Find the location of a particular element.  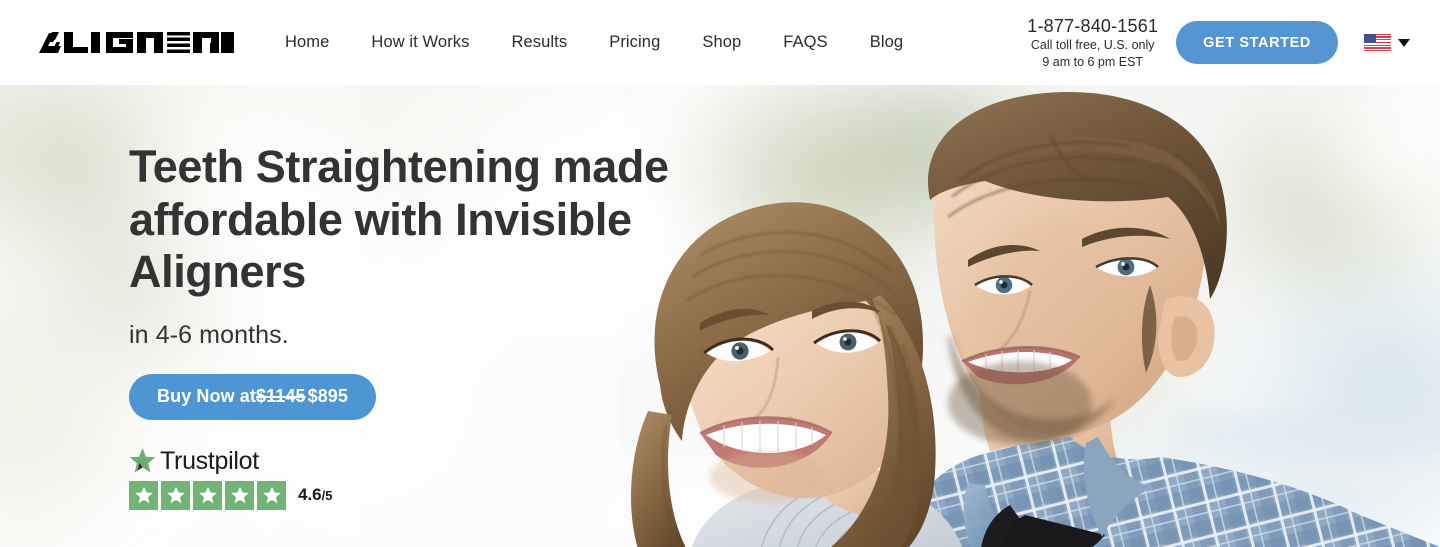

buy-now-prefix: Buy Now at is located at coordinates (207, 396).